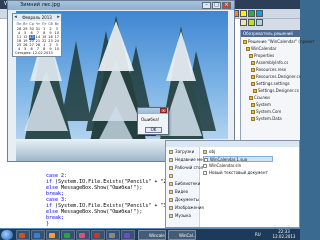  Describe the element at coordinates (31, 24) in the screenshot. I see `calendar-weekday: Ср` at that location.